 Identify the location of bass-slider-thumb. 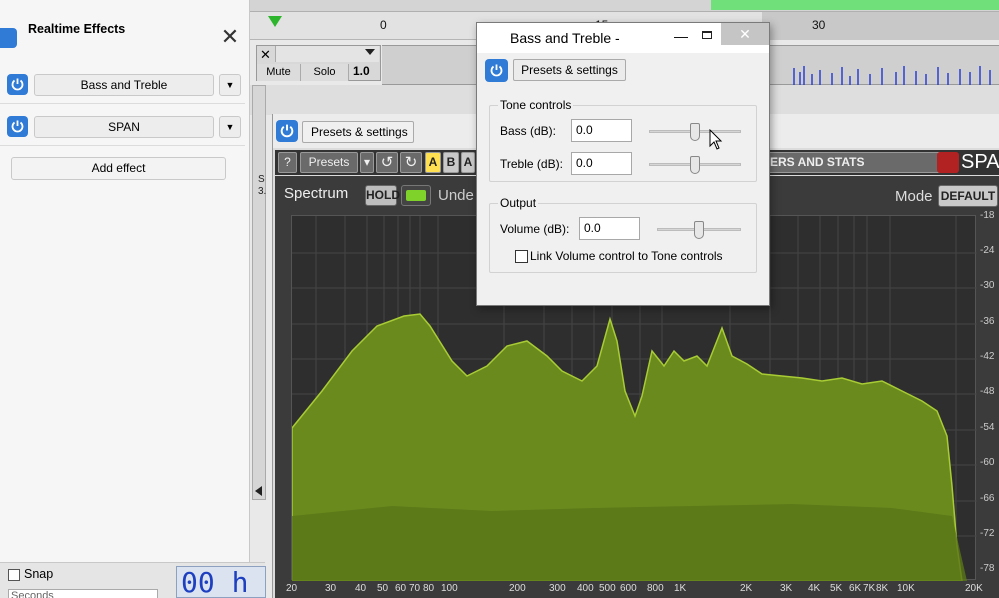
(695, 132).